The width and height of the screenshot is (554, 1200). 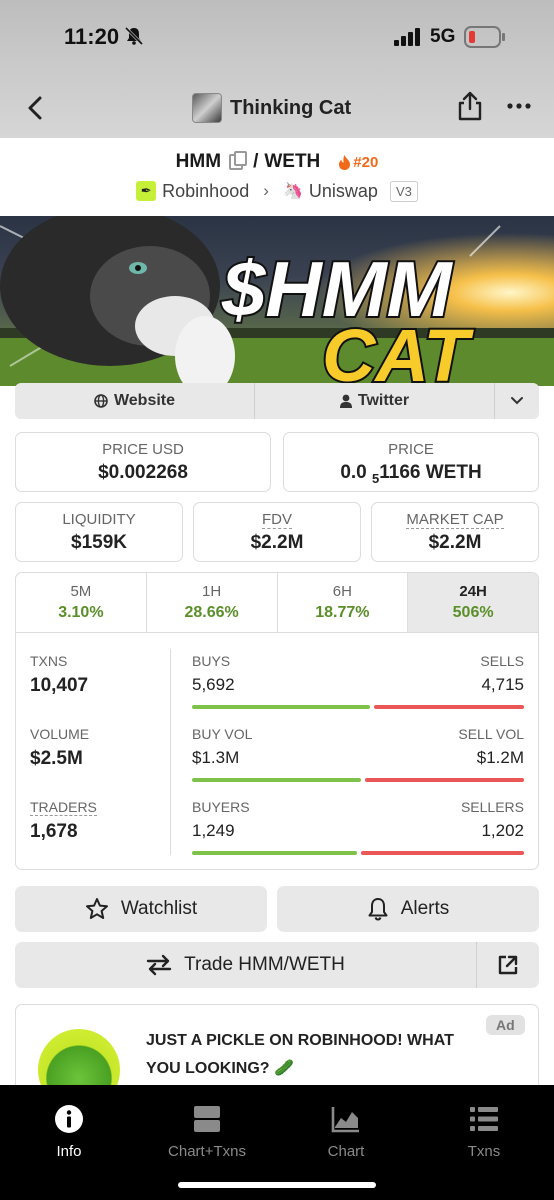 I want to click on back-button, so click(x=36, y=108).